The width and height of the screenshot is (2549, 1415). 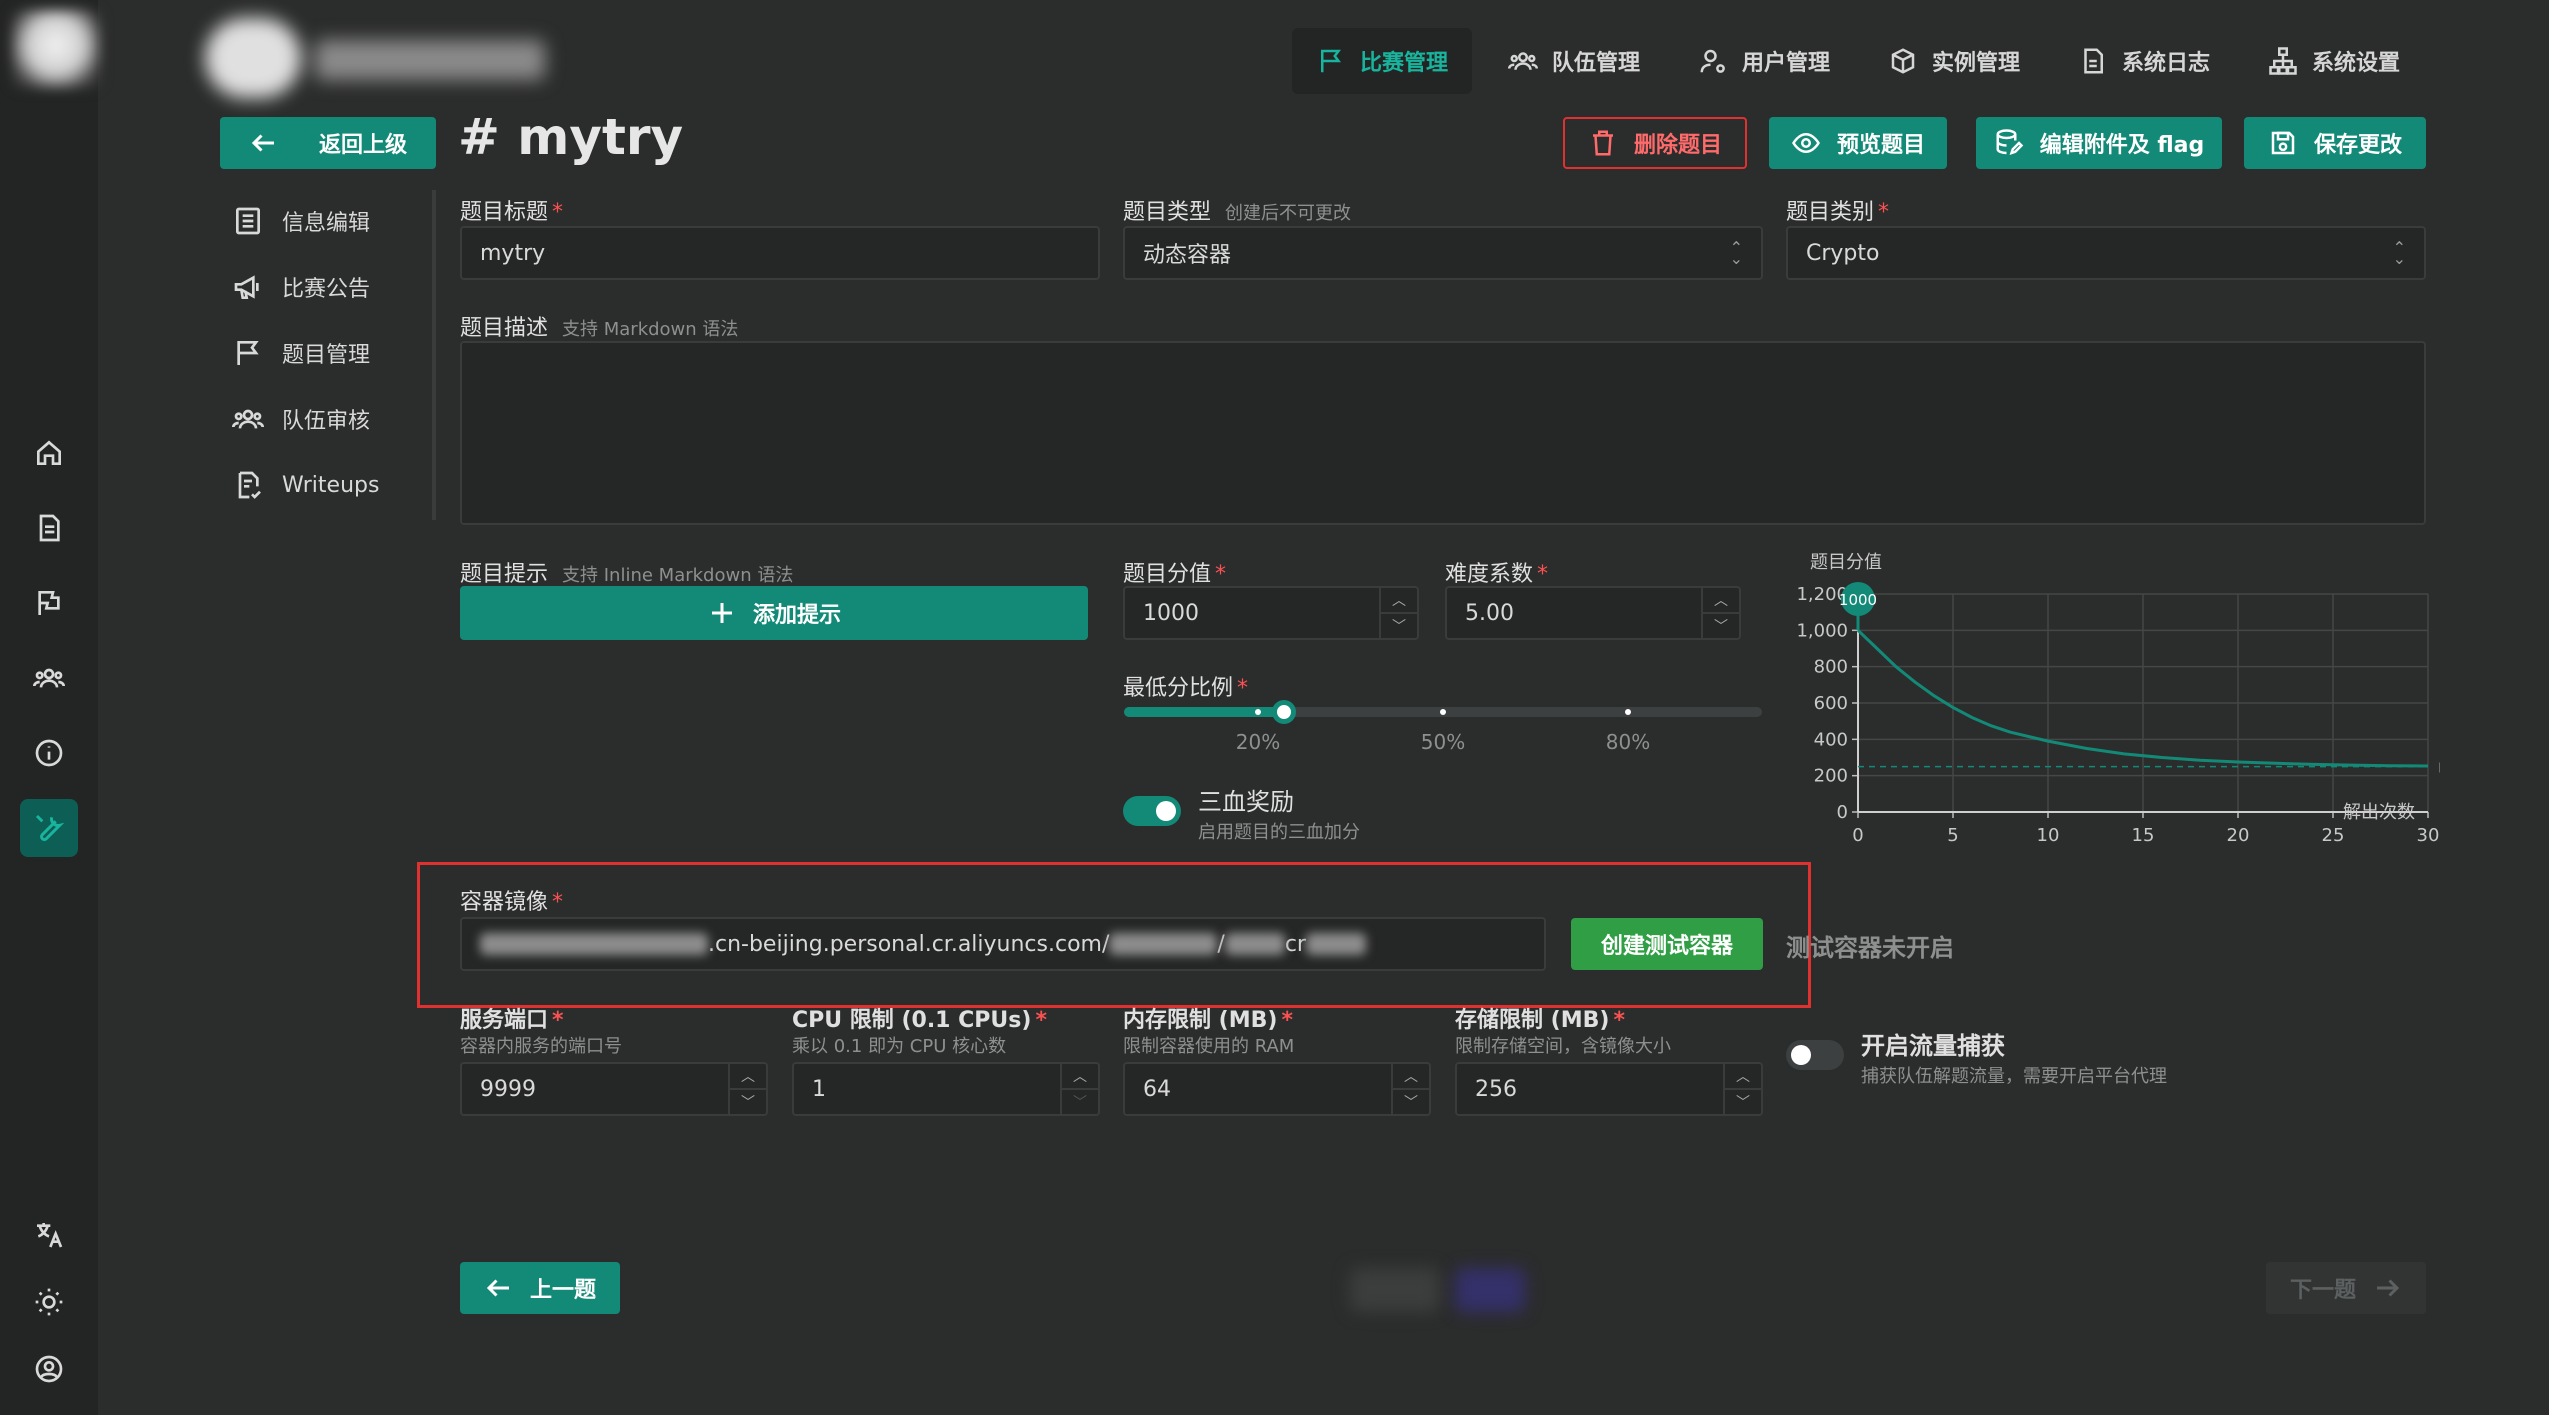 I want to click on description-label: 题目描述 支持 Markdown 语法, so click(x=599, y=328).